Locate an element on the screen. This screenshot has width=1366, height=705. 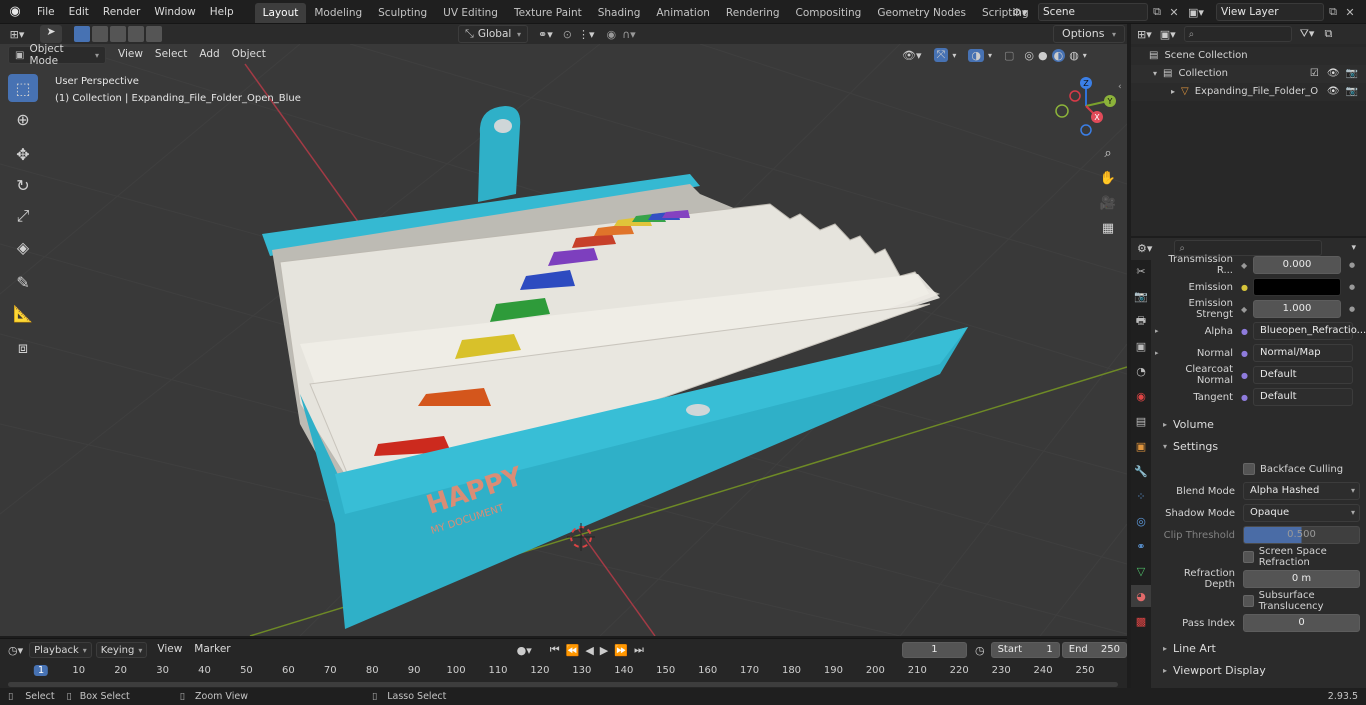
tool-props-icon: ✂ is located at coordinates (1141, 271).